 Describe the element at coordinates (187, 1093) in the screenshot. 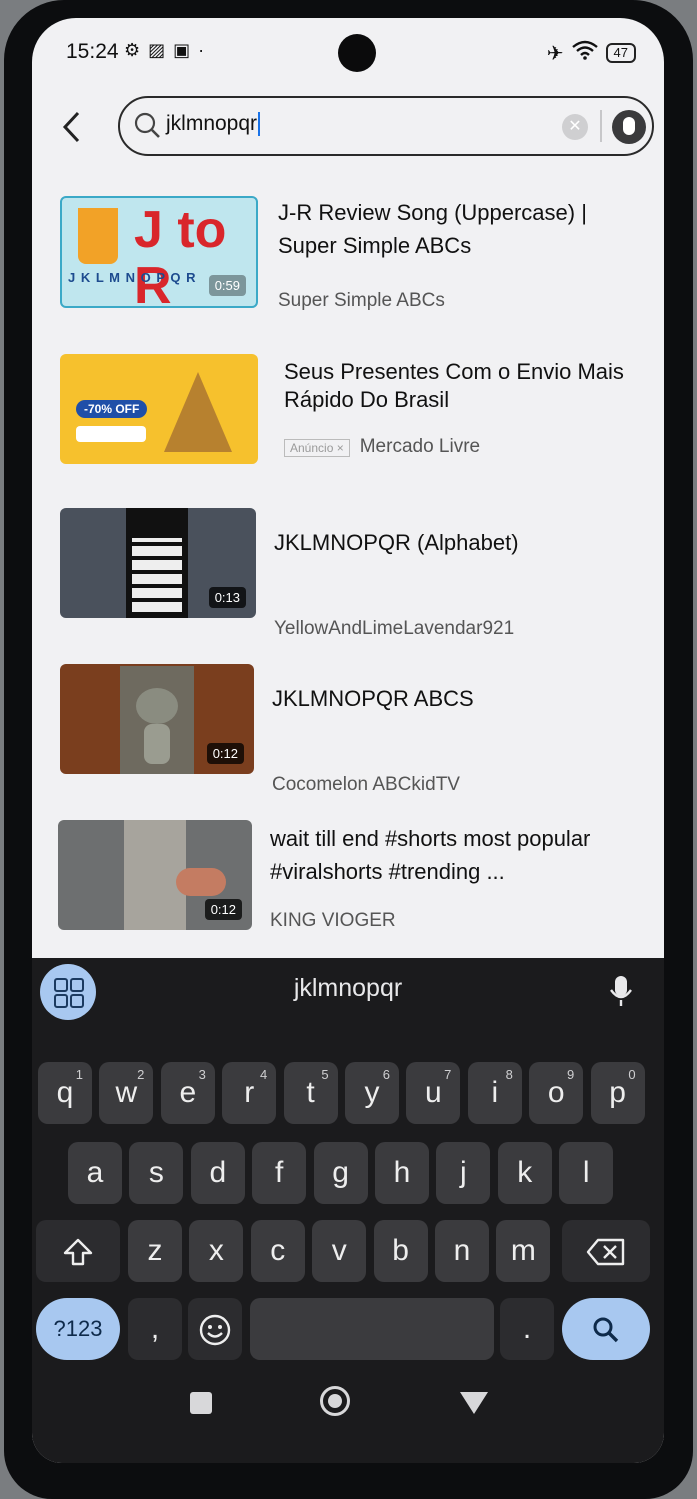

I see `key-e: e3` at that location.